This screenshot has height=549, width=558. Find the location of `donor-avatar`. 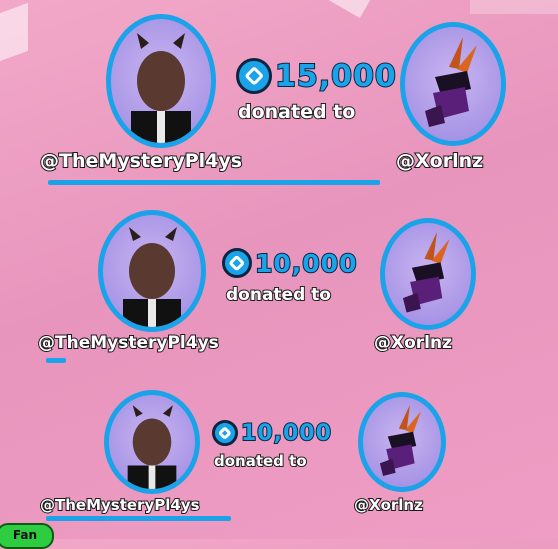

donor-avatar is located at coordinates (152, 442).